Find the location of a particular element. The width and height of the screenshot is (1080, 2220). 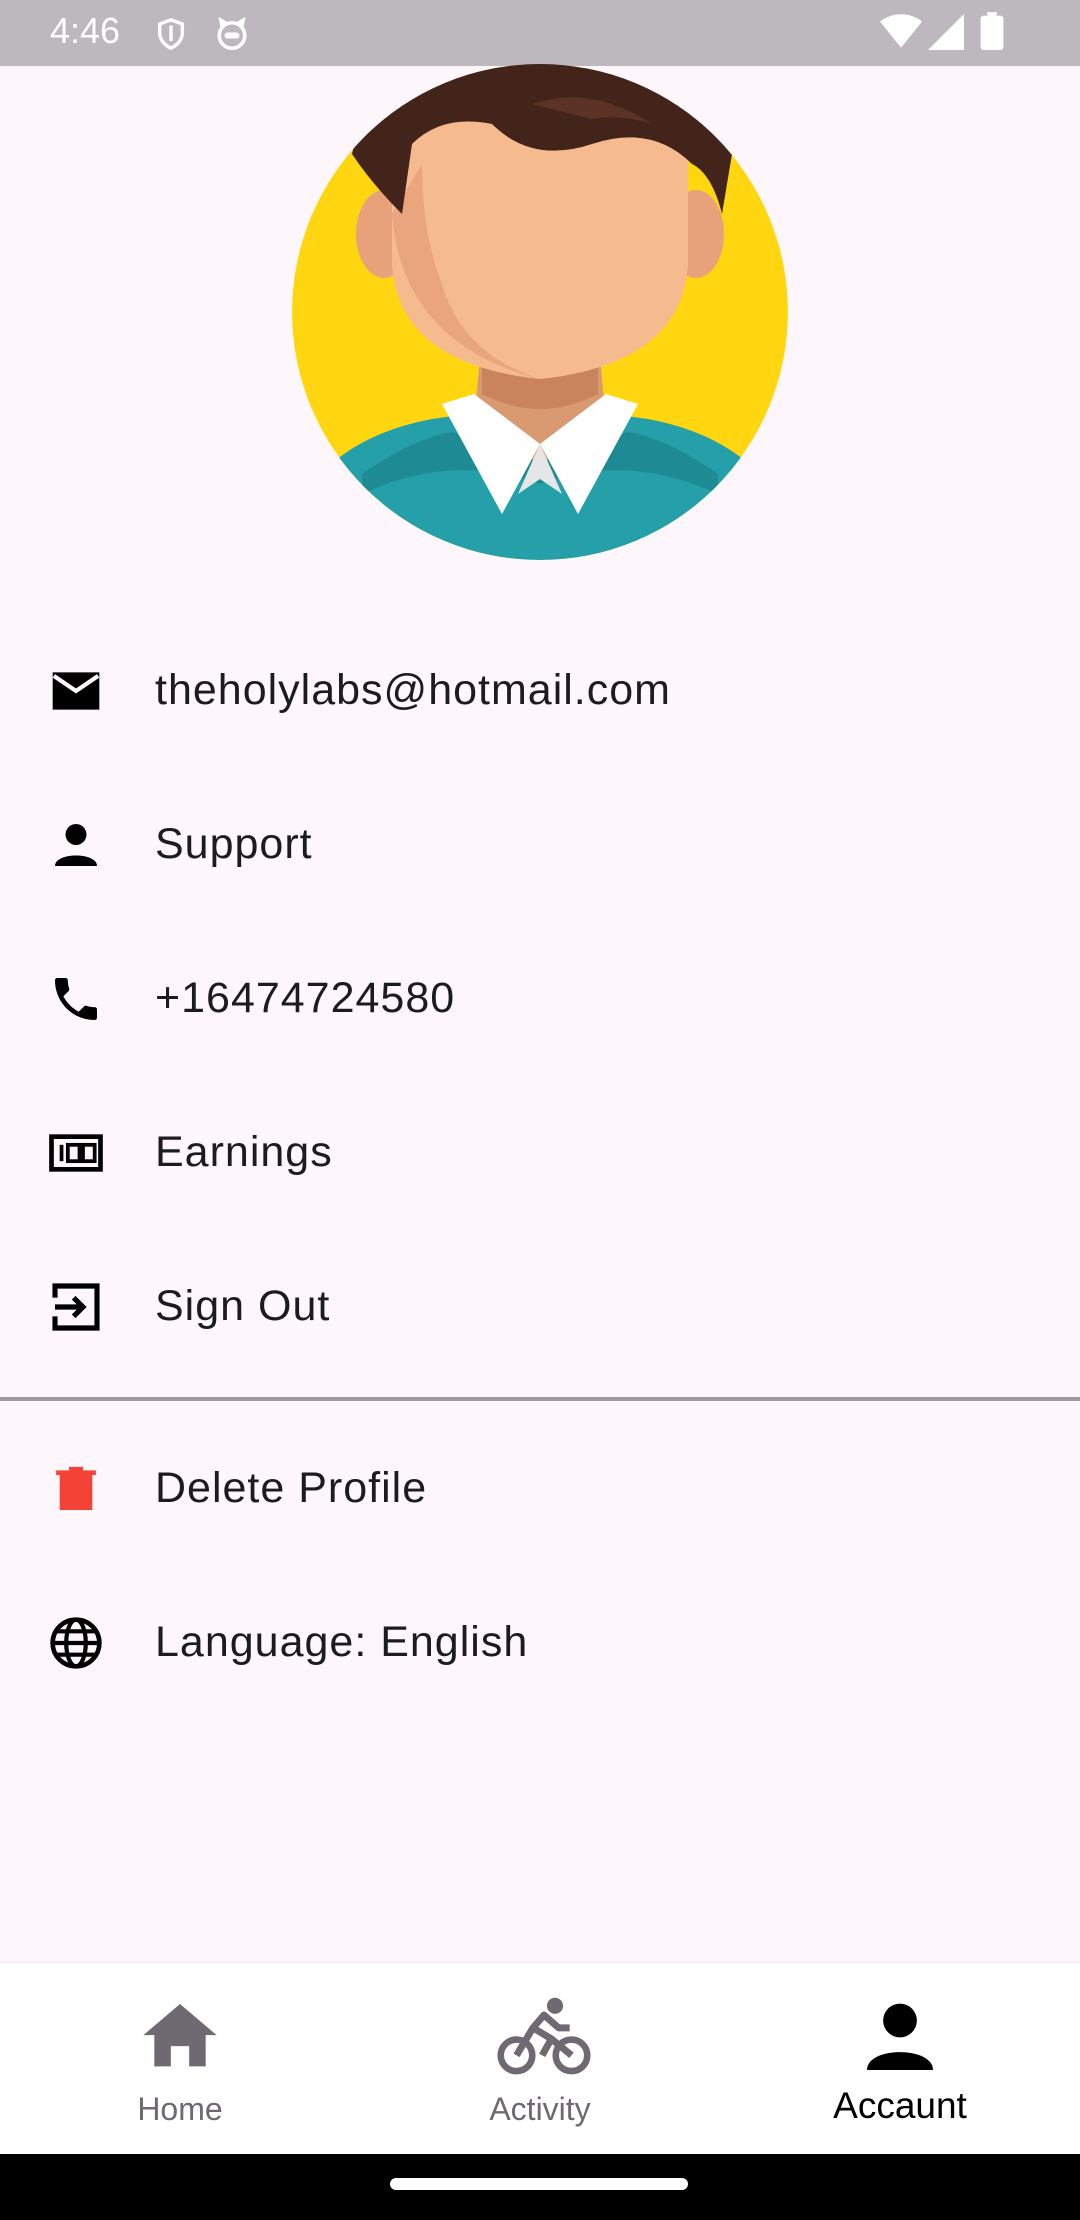

bottom-navigation: Home Activity Accaunt is located at coordinates (540, 2058).